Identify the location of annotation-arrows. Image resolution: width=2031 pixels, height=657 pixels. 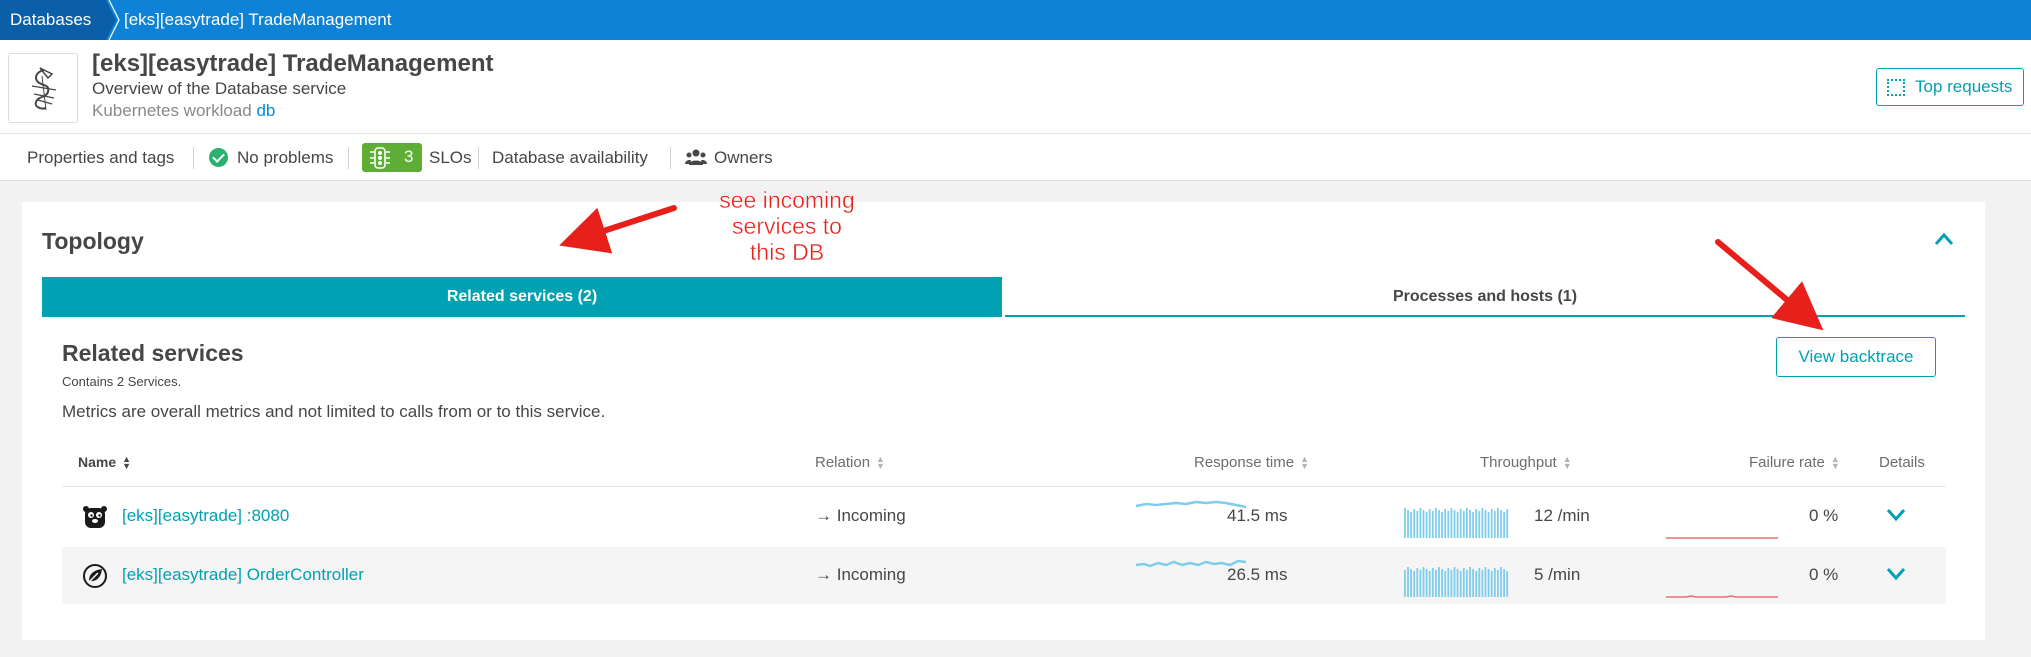
(1191, 268).